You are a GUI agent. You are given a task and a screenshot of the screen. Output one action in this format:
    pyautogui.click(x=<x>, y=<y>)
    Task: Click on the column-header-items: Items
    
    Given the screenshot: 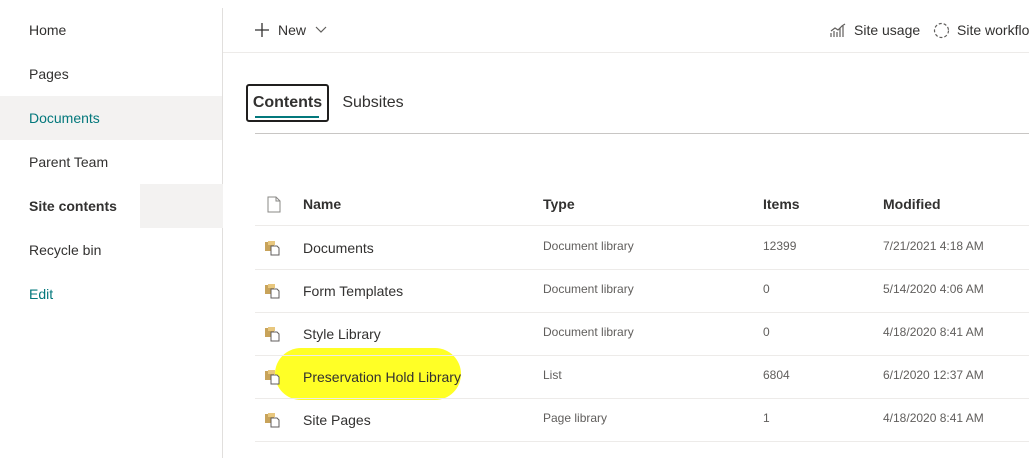 What is the action you would take?
    pyautogui.click(x=781, y=204)
    